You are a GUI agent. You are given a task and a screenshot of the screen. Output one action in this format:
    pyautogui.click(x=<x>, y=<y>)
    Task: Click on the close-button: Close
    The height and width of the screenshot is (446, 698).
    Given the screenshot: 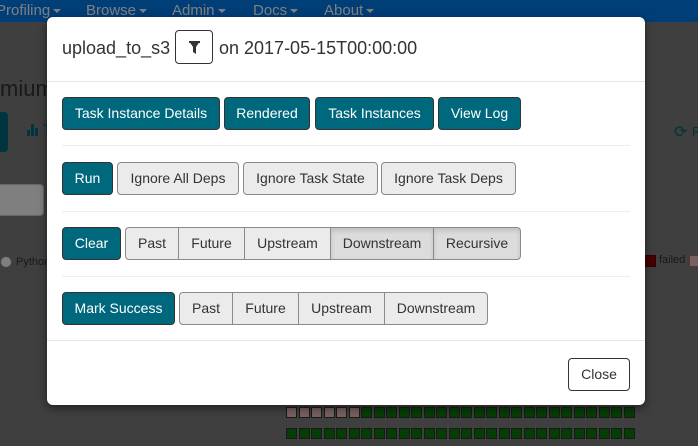 What is the action you would take?
    pyautogui.click(x=599, y=374)
    